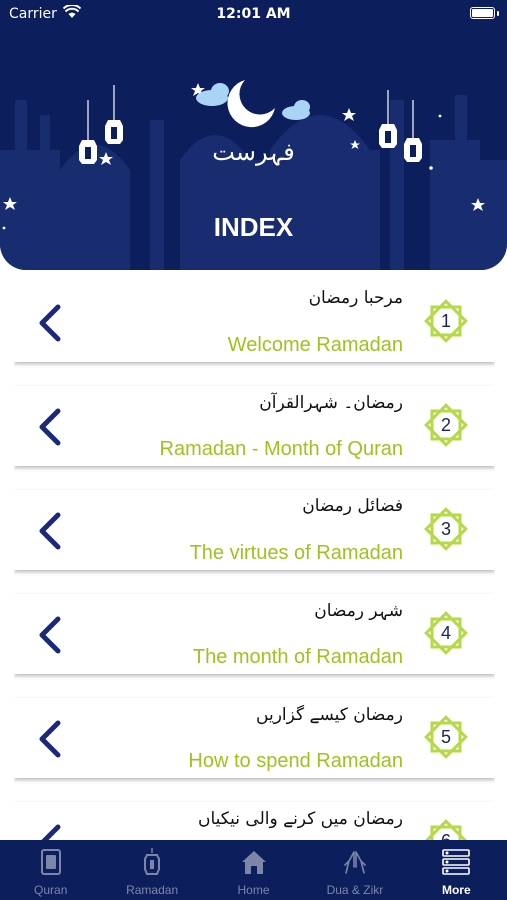 This screenshot has width=507, height=900. What do you see at coordinates (152, 861) in the screenshot?
I see `lantern-icon` at bounding box center [152, 861].